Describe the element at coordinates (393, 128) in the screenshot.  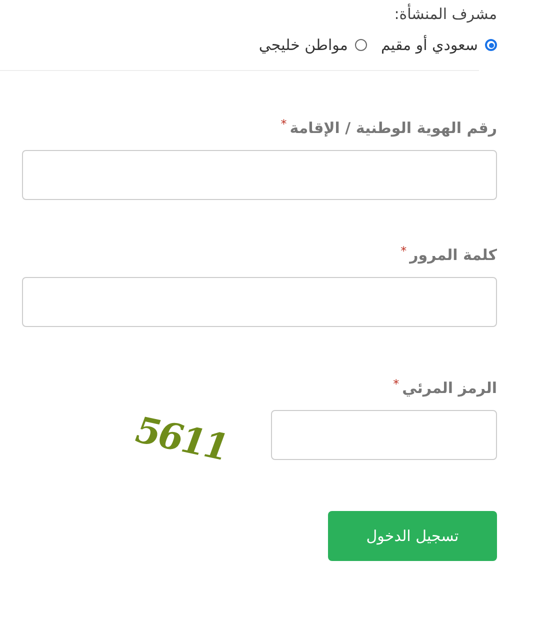
I see `field-label: رقم الهوية الوطنية / الإقامة` at that location.